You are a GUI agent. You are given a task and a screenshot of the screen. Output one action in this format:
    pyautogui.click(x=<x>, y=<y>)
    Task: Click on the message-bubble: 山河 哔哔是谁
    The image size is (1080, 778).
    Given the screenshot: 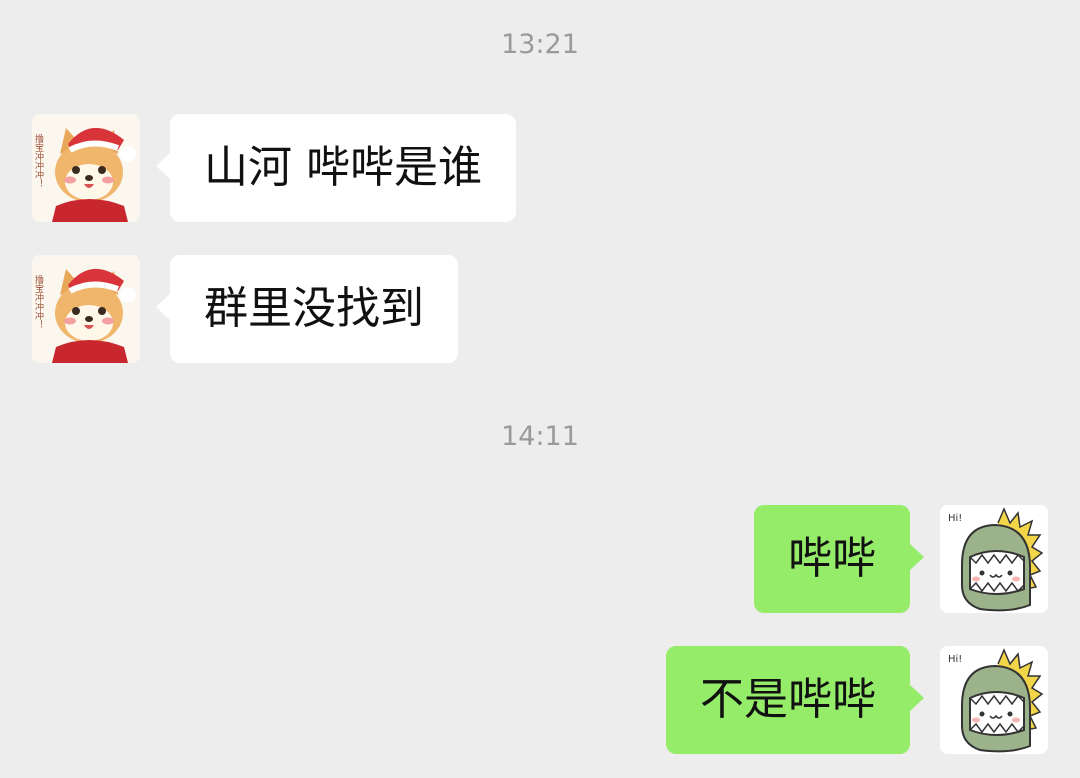 What is the action you would take?
    pyautogui.click(x=336, y=168)
    